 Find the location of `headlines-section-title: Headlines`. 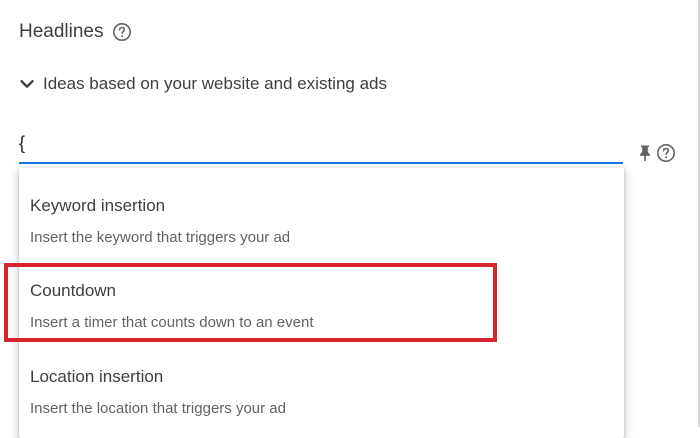

headlines-section-title: Headlines is located at coordinates (75, 32).